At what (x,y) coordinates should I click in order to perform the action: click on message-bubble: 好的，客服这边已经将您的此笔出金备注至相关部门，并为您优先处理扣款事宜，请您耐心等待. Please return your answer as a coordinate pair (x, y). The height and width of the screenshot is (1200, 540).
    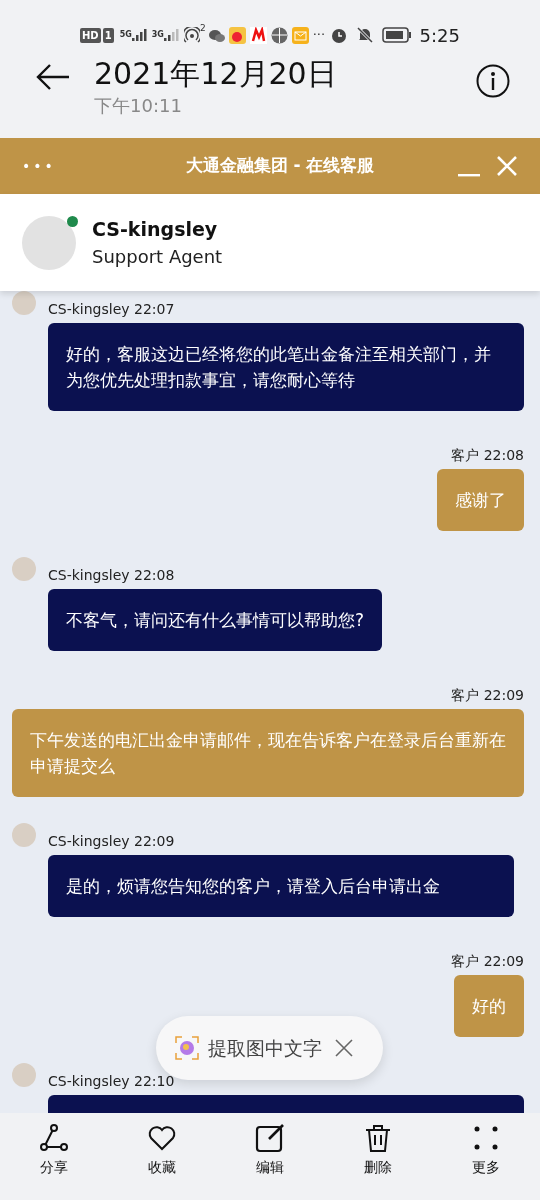
    Looking at the image, I should click on (286, 367).